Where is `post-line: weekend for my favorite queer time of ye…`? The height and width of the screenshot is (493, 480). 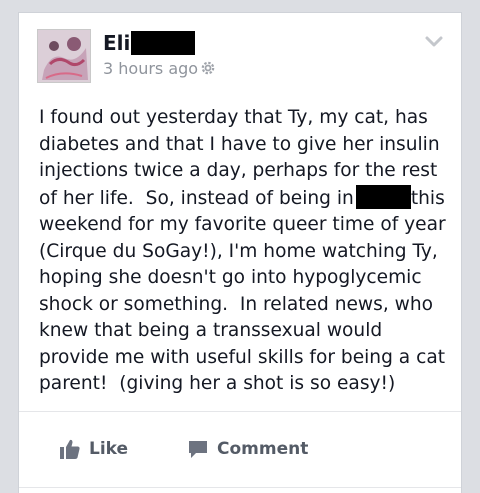 post-line: weekend for my favorite queer time of ye… is located at coordinates (242, 224).